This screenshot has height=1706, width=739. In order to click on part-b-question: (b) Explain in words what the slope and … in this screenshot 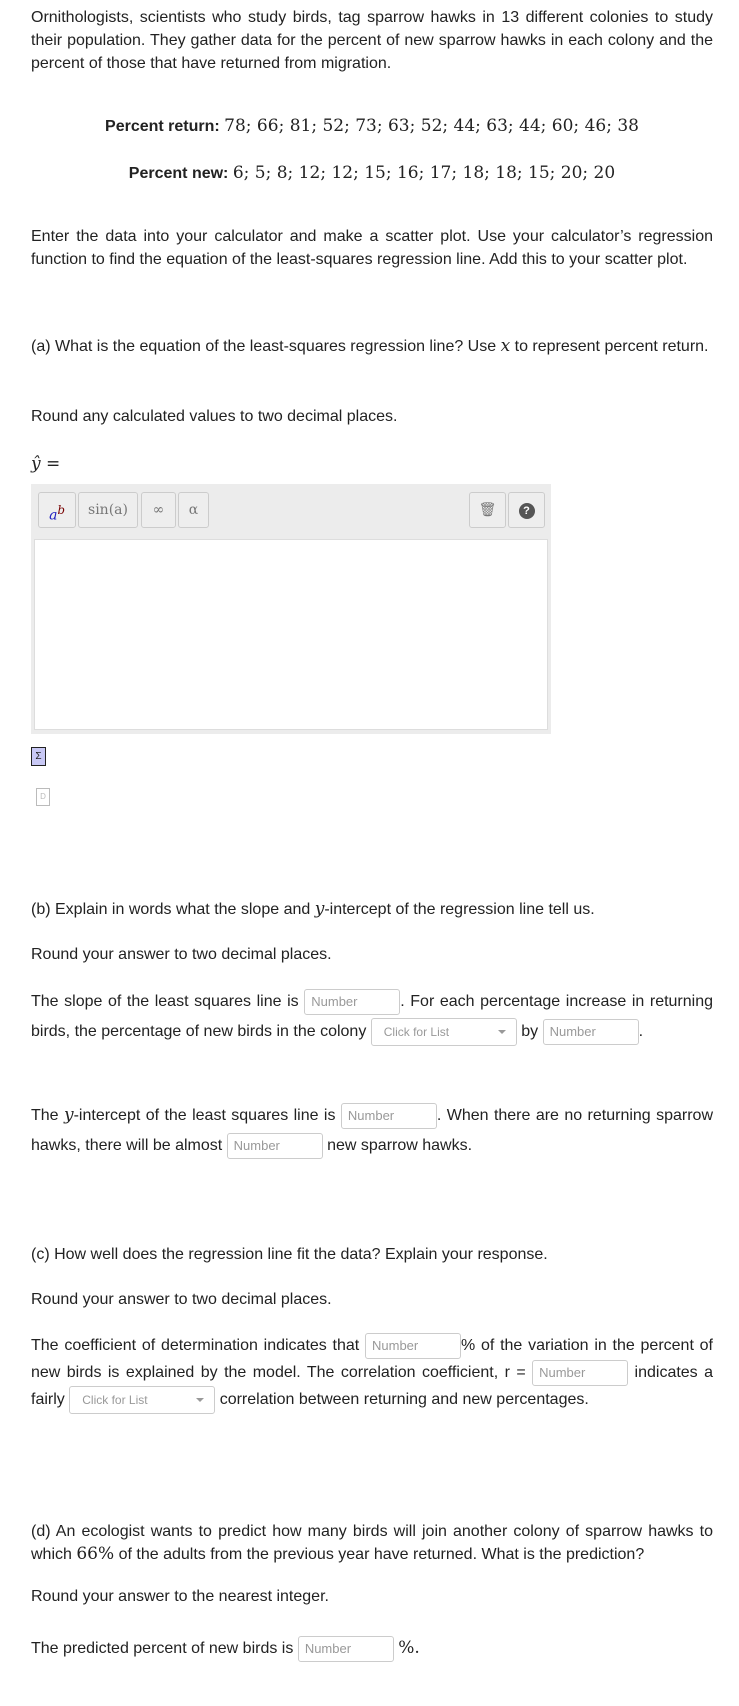, I will do `click(313, 909)`.